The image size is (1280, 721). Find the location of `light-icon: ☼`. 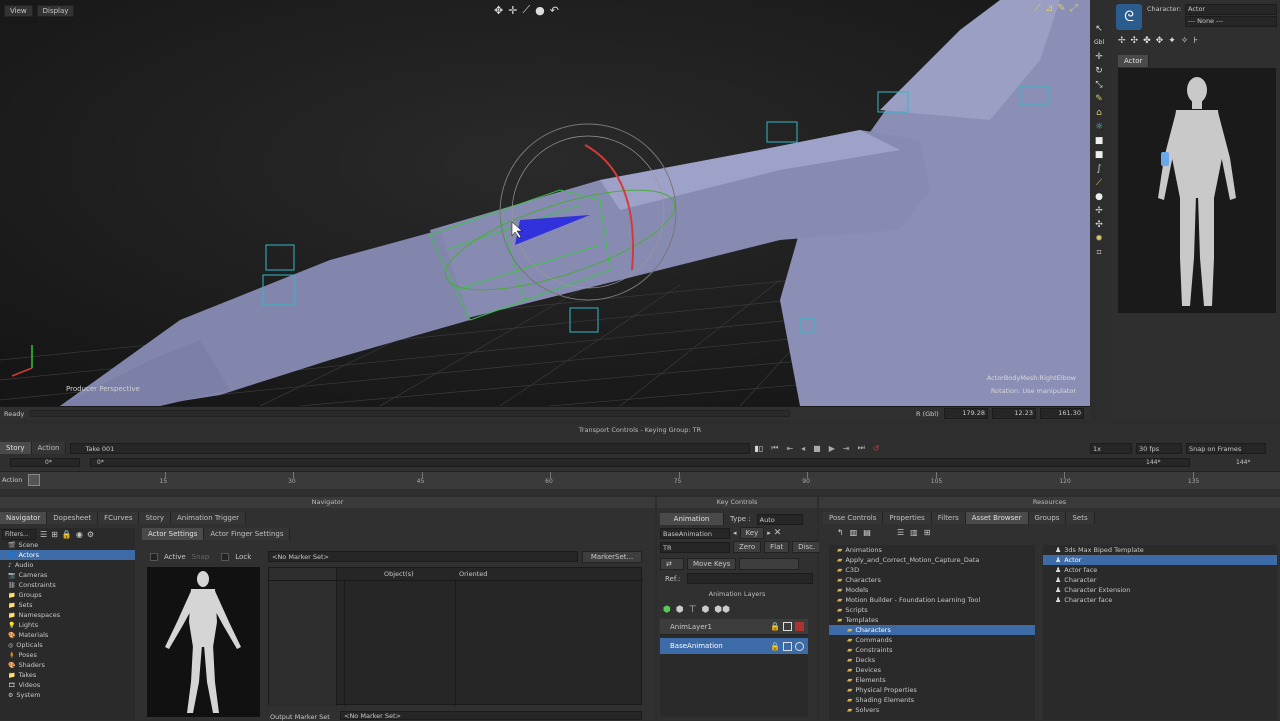

light-icon: ☼ is located at coordinates (1099, 127).